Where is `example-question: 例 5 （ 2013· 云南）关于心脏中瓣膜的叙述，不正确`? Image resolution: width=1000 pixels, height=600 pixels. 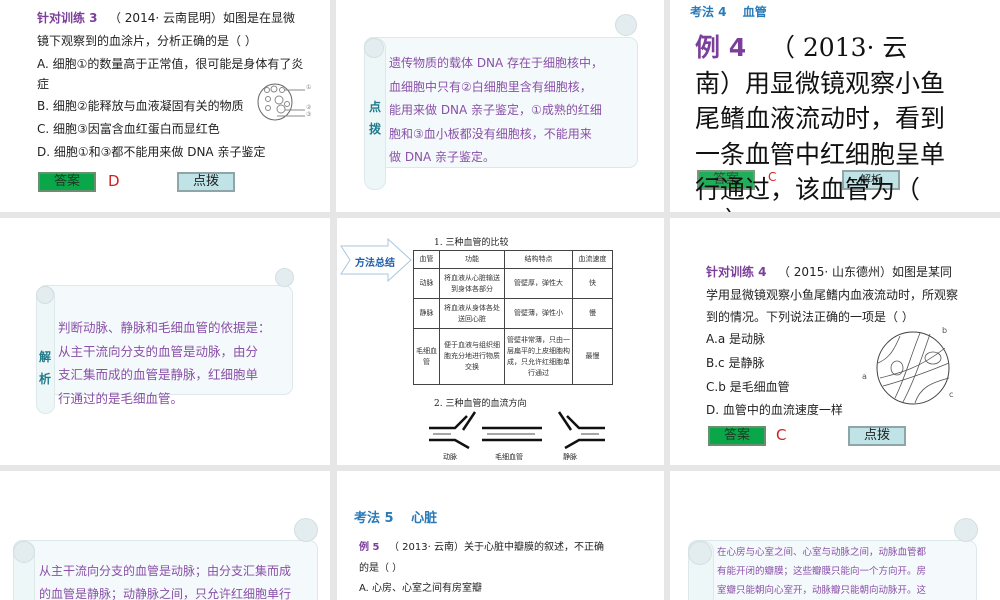 example-question: 例 5 （ 2013· 云南）关于心脏中瓣膜的叙述，不正确 is located at coordinates (481, 545).